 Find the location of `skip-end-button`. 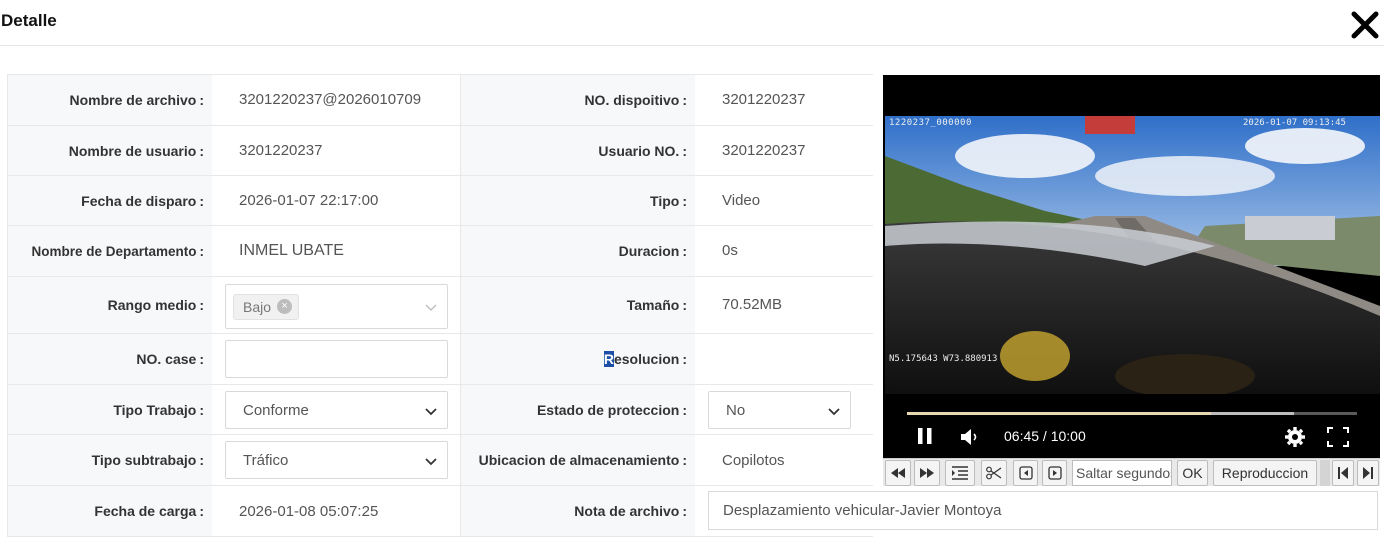

skip-end-button is located at coordinates (1368, 473).